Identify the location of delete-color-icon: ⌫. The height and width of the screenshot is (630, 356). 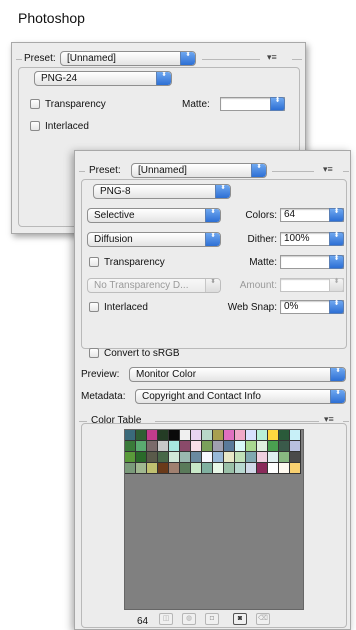
(263, 619).